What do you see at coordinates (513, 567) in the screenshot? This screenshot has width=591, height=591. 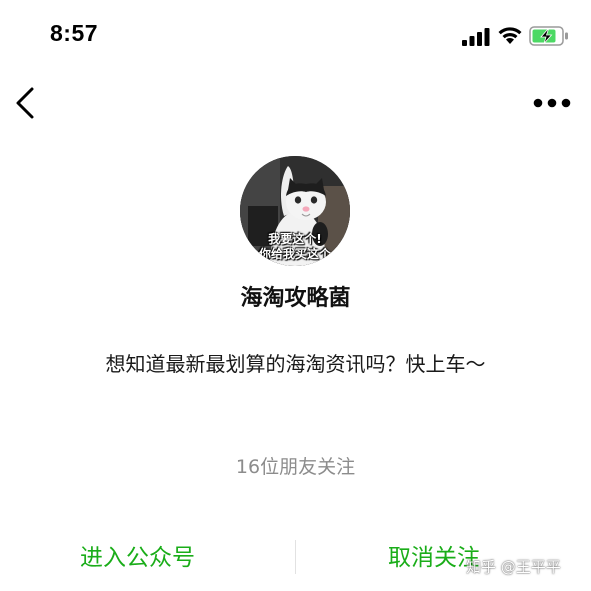 I see `watermark: 知乎 @王平平` at bounding box center [513, 567].